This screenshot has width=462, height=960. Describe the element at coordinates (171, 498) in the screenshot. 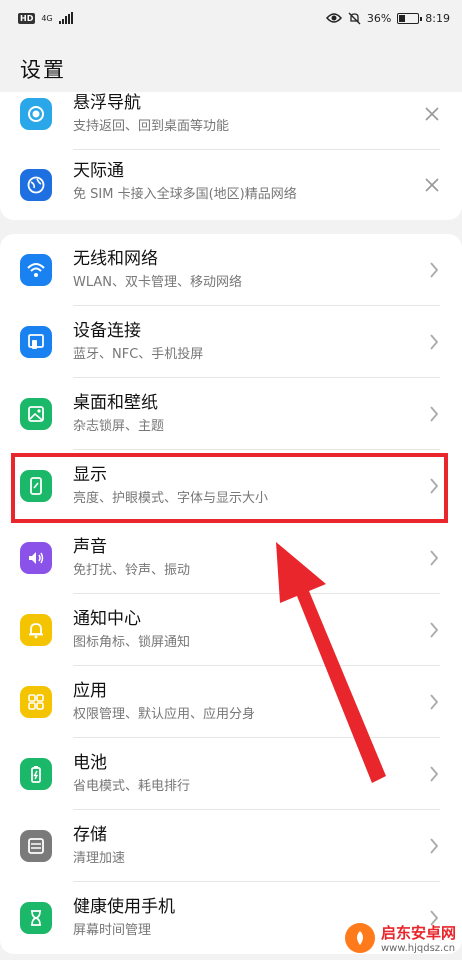

I see `item-subtitle: 亮度、护眼模式、字体与显示大小` at that location.